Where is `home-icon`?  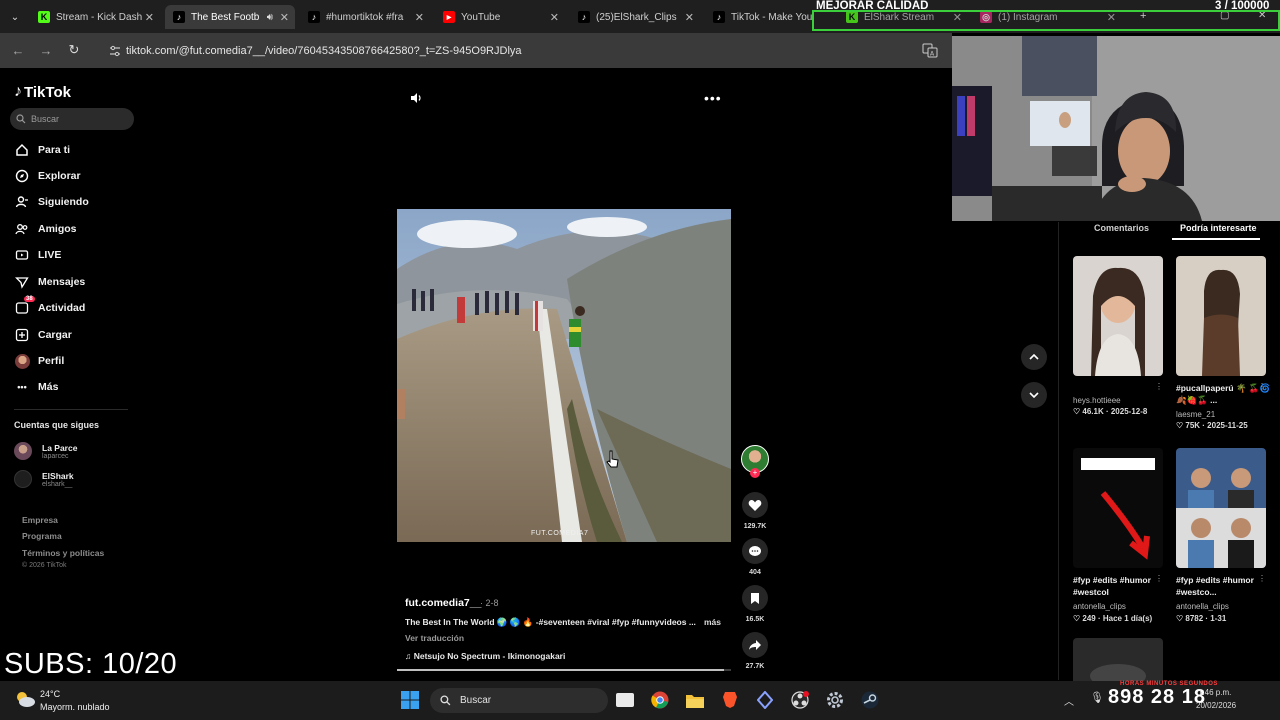 home-icon is located at coordinates (22, 150).